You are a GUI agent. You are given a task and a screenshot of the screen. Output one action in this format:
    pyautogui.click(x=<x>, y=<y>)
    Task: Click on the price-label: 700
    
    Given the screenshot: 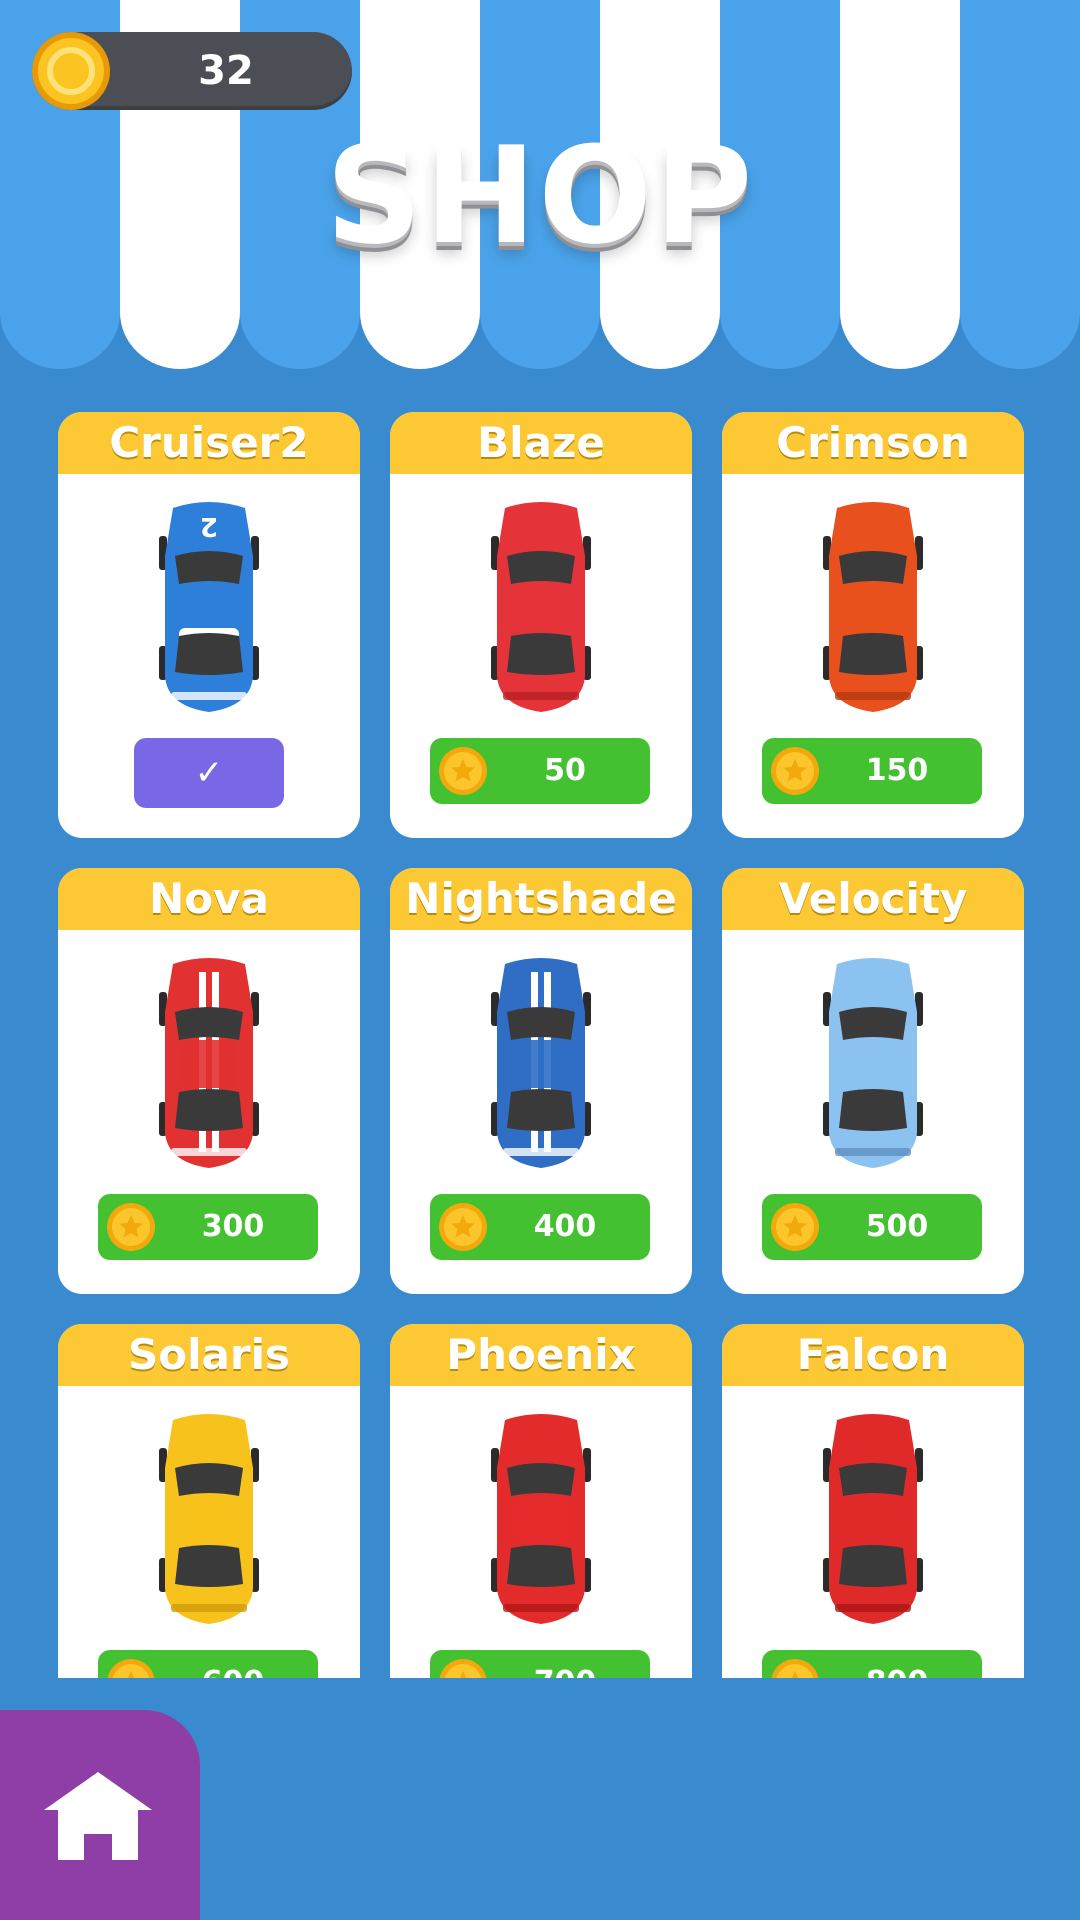 What is the action you would take?
    pyautogui.click(x=565, y=1664)
    